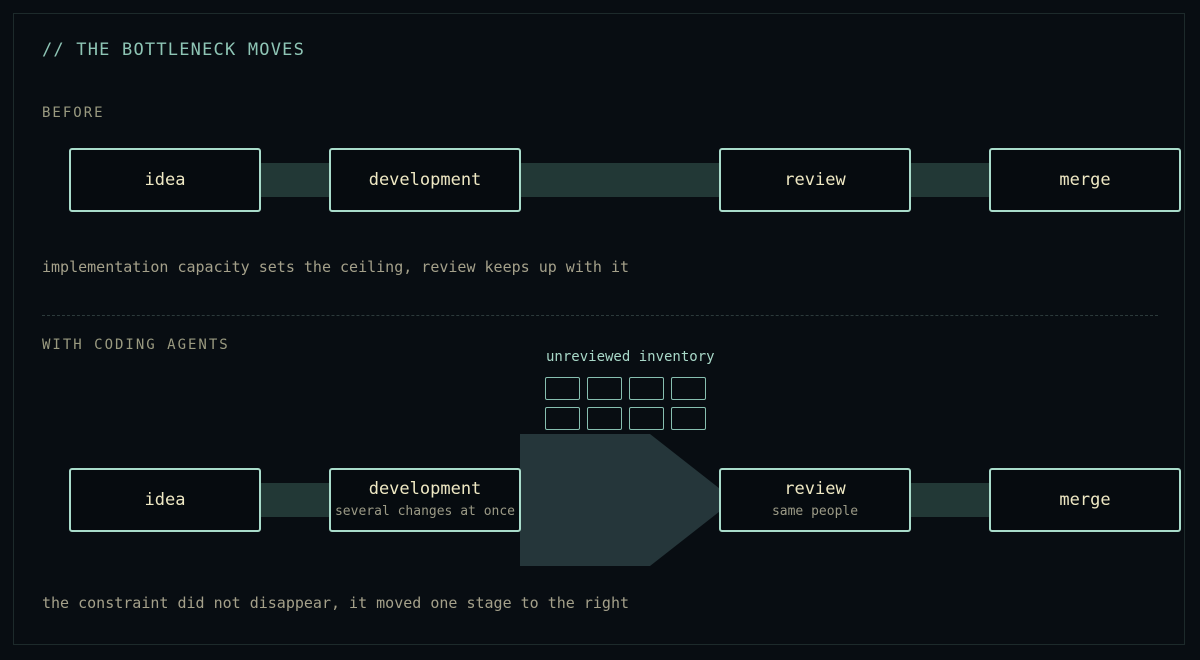  Describe the element at coordinates (630, 357) in the screenshot. I see `inventory-label: unreviewed inventory` at that location.